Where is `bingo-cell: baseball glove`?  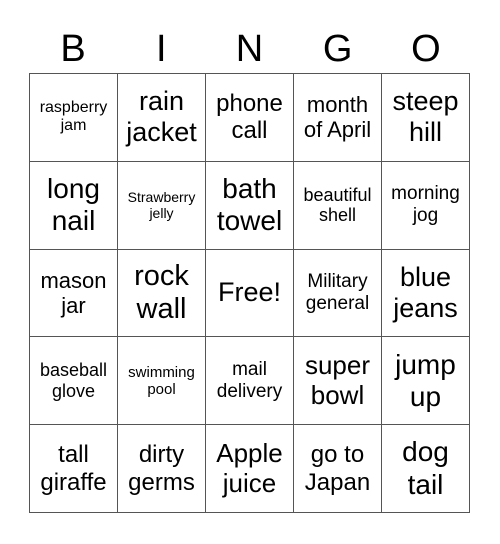 bingo-cell: baseball glove is located at coordinates (74, 381).